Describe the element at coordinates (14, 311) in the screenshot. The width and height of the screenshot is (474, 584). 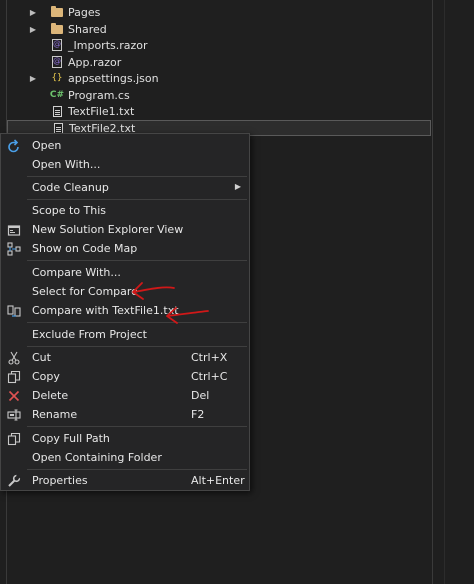
I see `compare-files-icon` at that location.